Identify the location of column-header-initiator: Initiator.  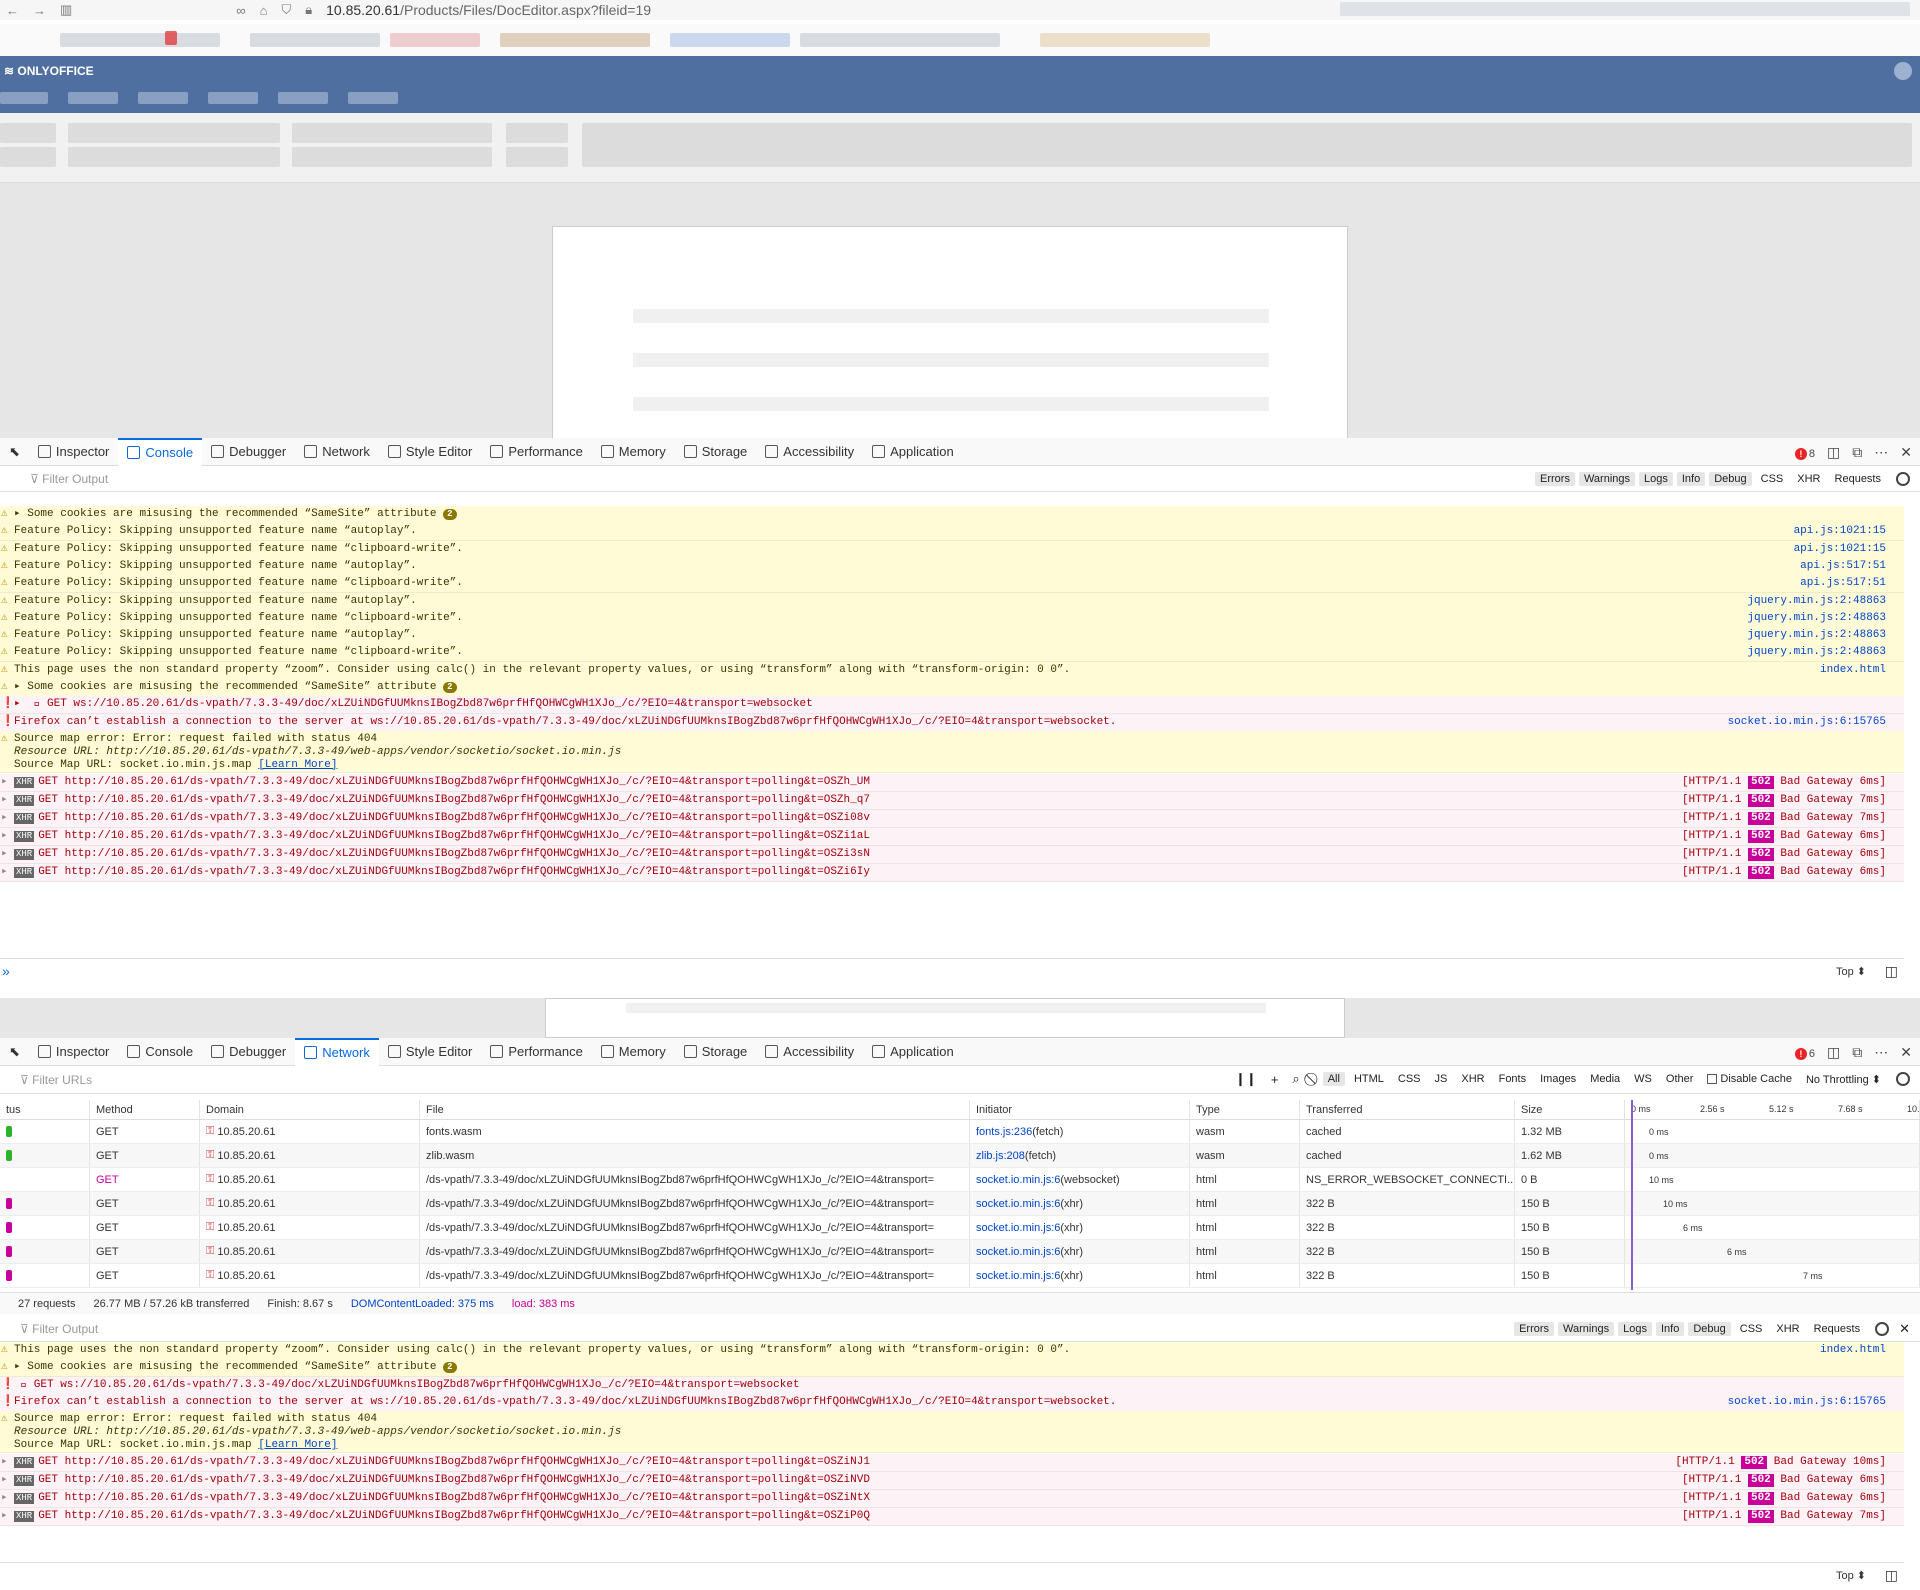
(1080, 1109).